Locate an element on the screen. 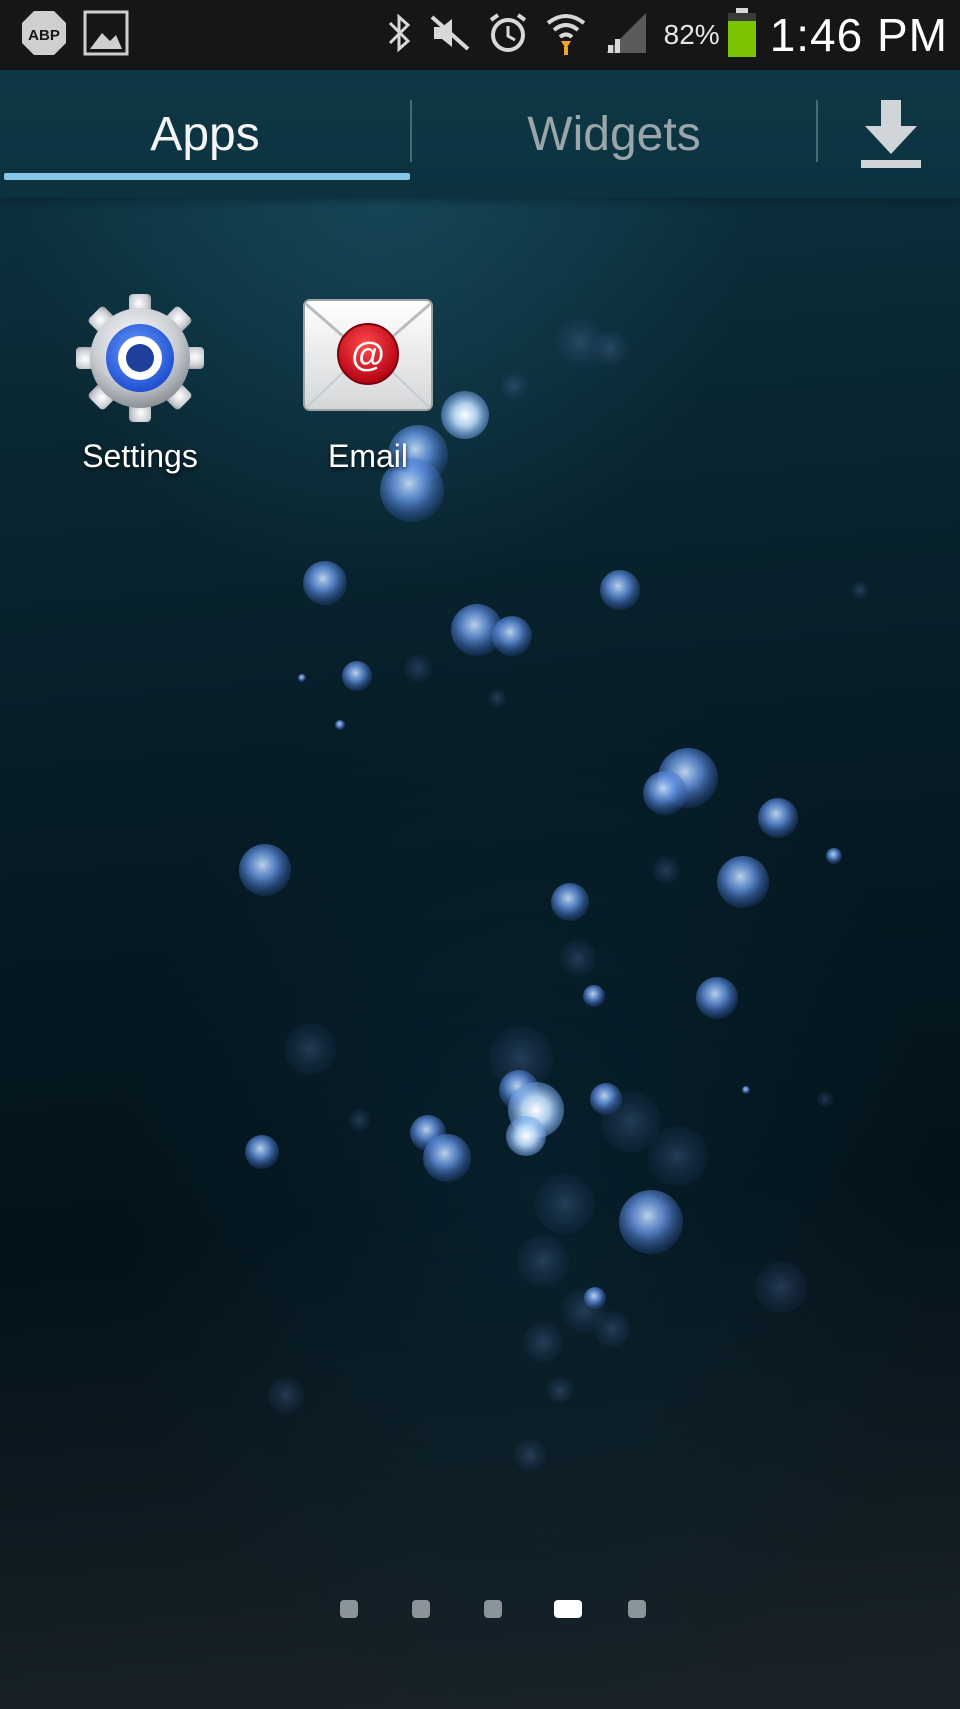 The width and height of the screenshot is (960, 1709). tab-apps-label: Apps is located at coordinates (205, 134).